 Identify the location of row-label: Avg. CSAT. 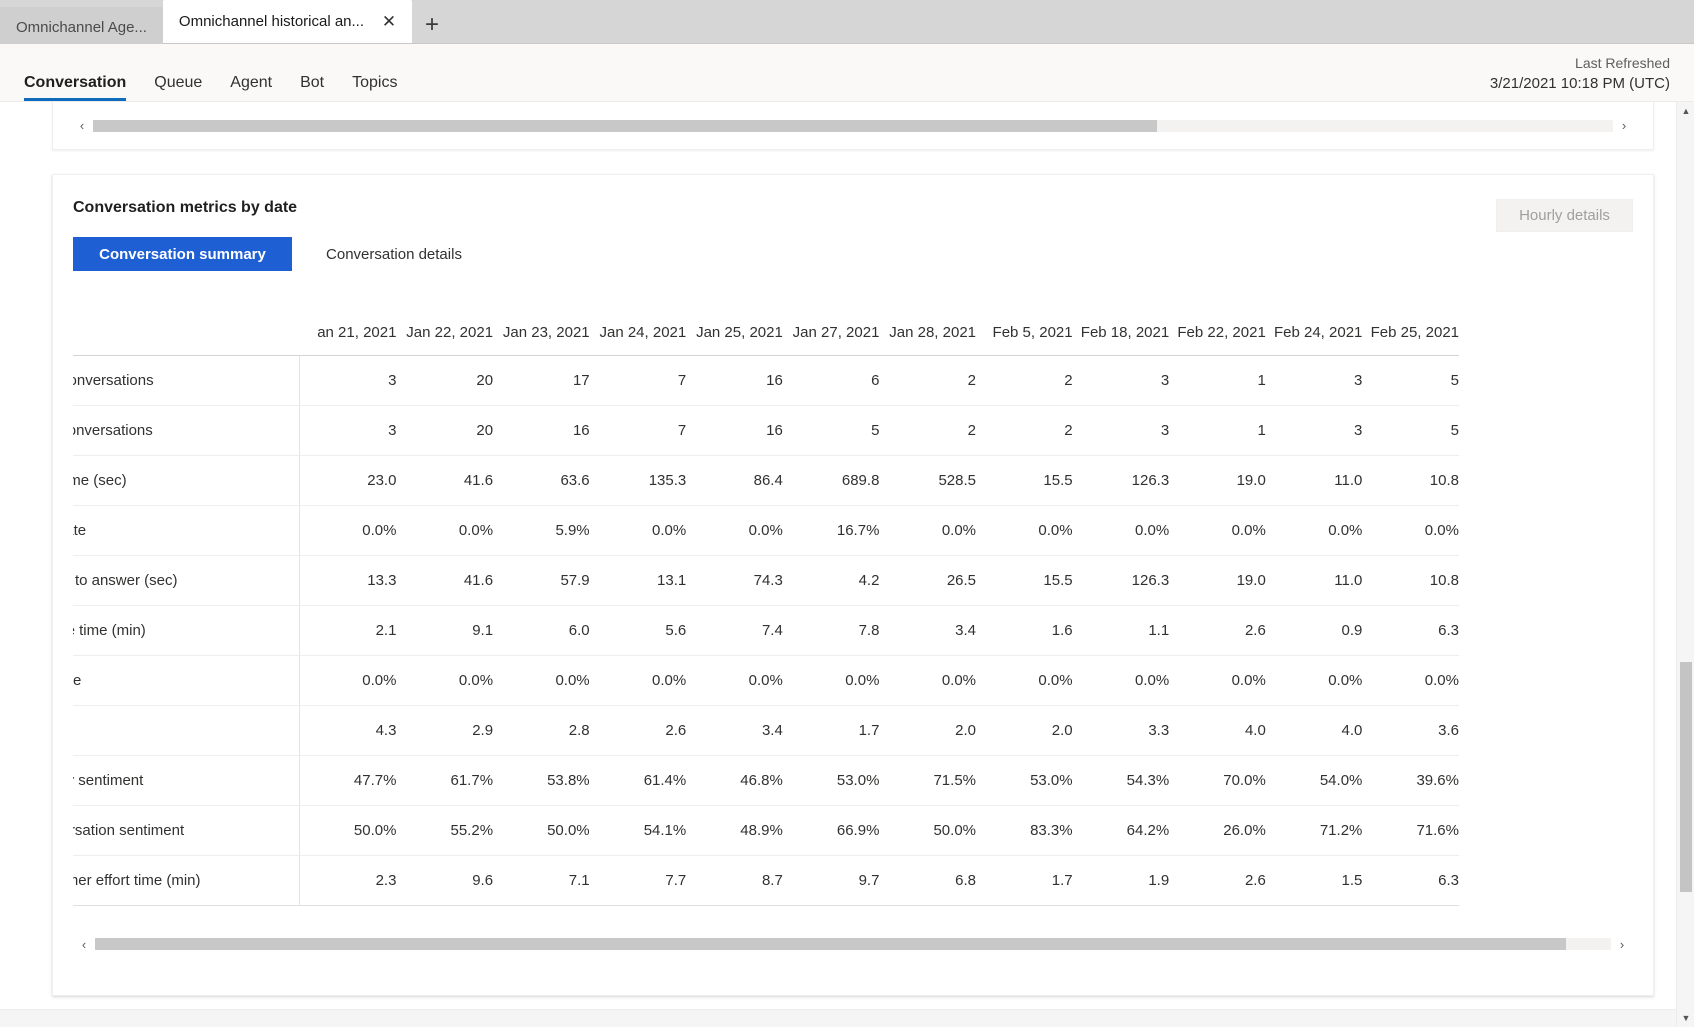
(187, 730).